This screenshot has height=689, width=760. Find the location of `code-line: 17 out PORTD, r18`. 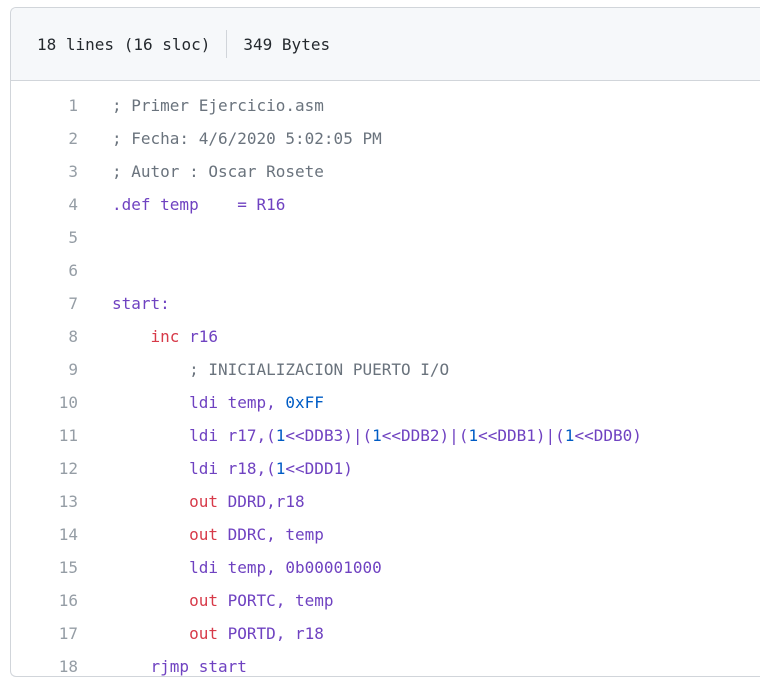

code-line: 17 out PORTD, r18 is located at coordinates (385, 633).